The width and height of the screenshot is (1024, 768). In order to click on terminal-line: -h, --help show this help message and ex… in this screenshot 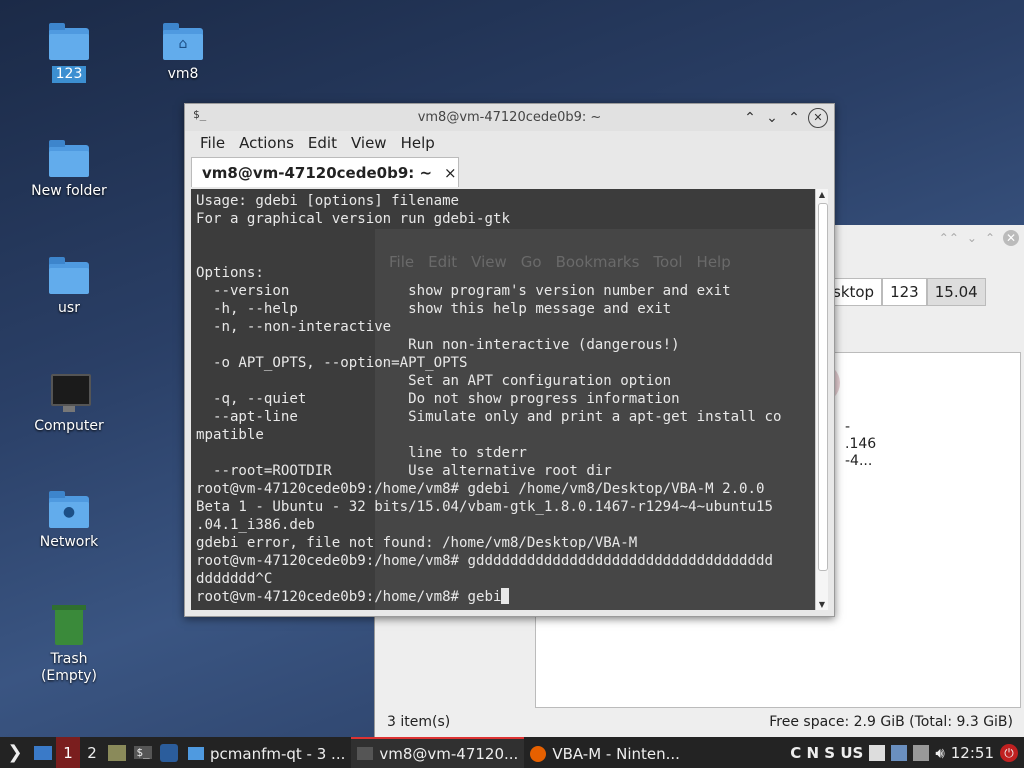, I will do `click(434, 309)`.